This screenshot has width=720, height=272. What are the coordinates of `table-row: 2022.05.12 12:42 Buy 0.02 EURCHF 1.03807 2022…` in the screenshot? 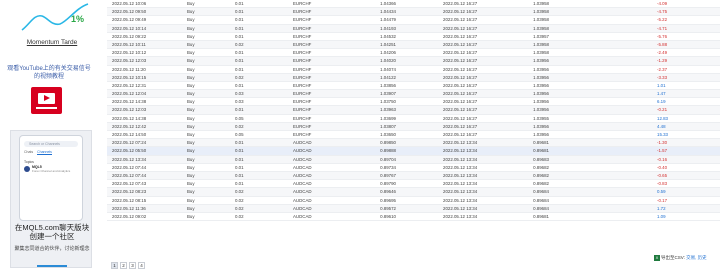 It's located at (413, 126).